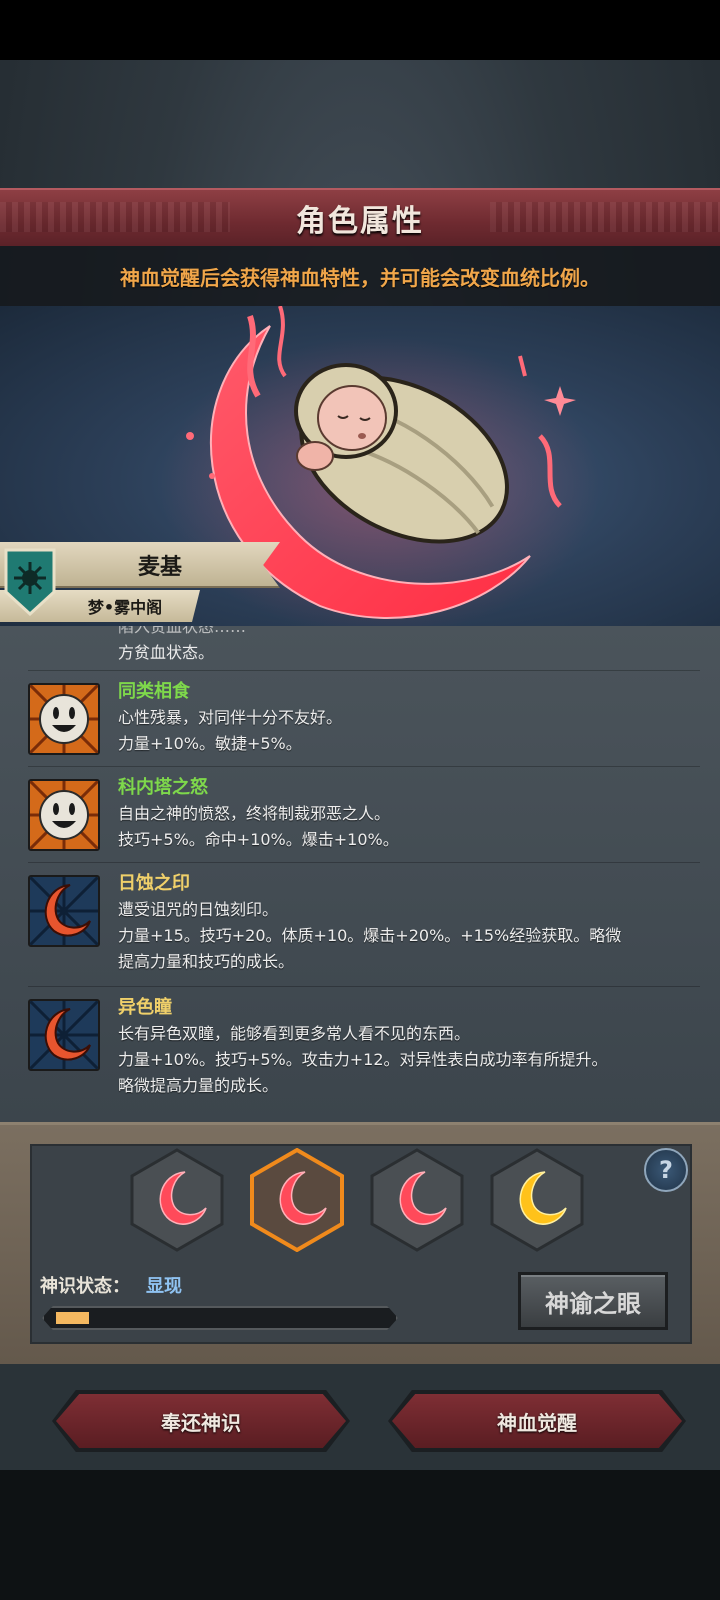 Image resolution: width=720 pixels, height=1600 pixels. Describe the element at coordinates (154, 691) in the screenshot. I see `trait-name: 同类相食` at that location.